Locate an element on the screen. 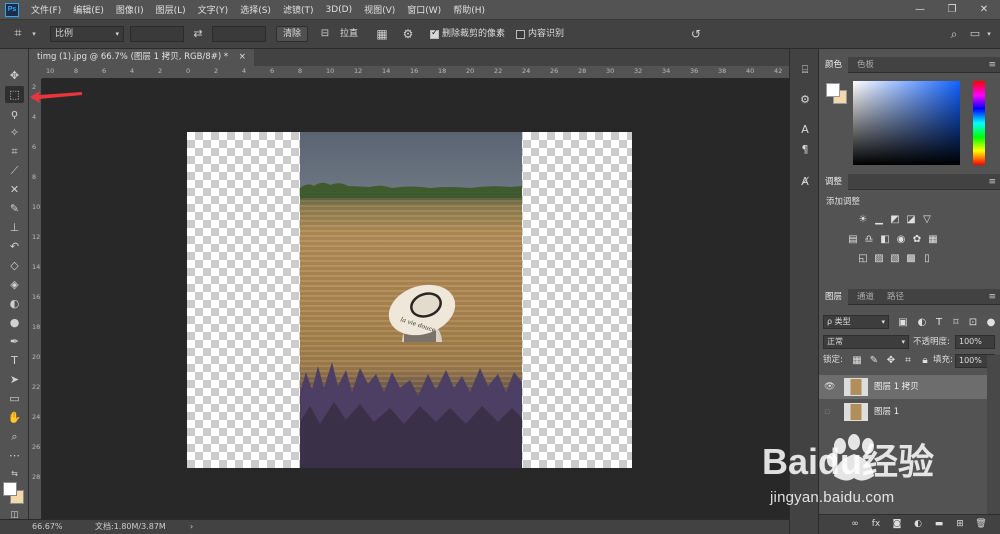 The width and height of the screenshot is (1000, 534). lock-transparent-icon: ▦ is located at coordinates (857, 360).